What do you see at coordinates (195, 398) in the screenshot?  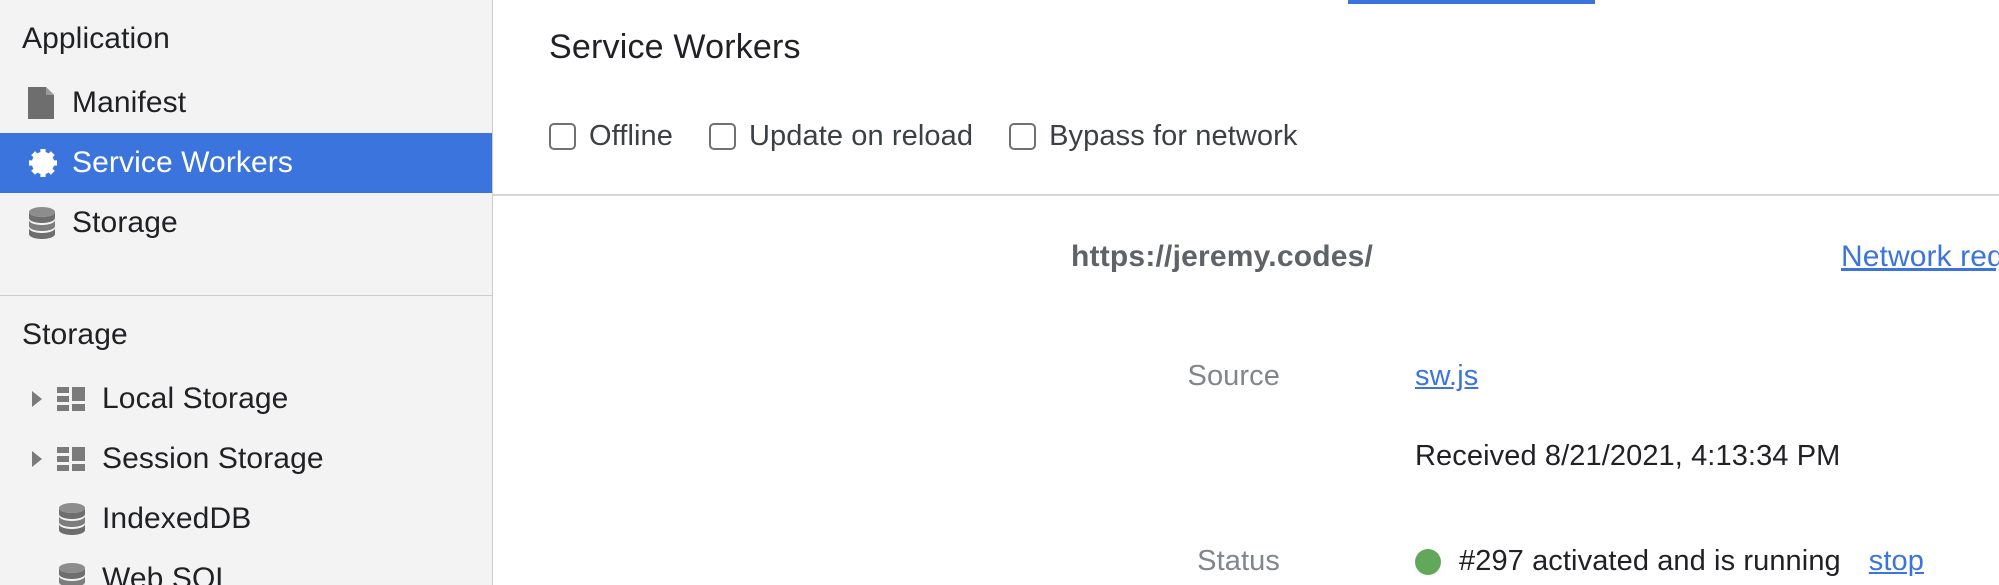 I see `sidebar-item-label: Local Storage` at bounding box center [195, 398].